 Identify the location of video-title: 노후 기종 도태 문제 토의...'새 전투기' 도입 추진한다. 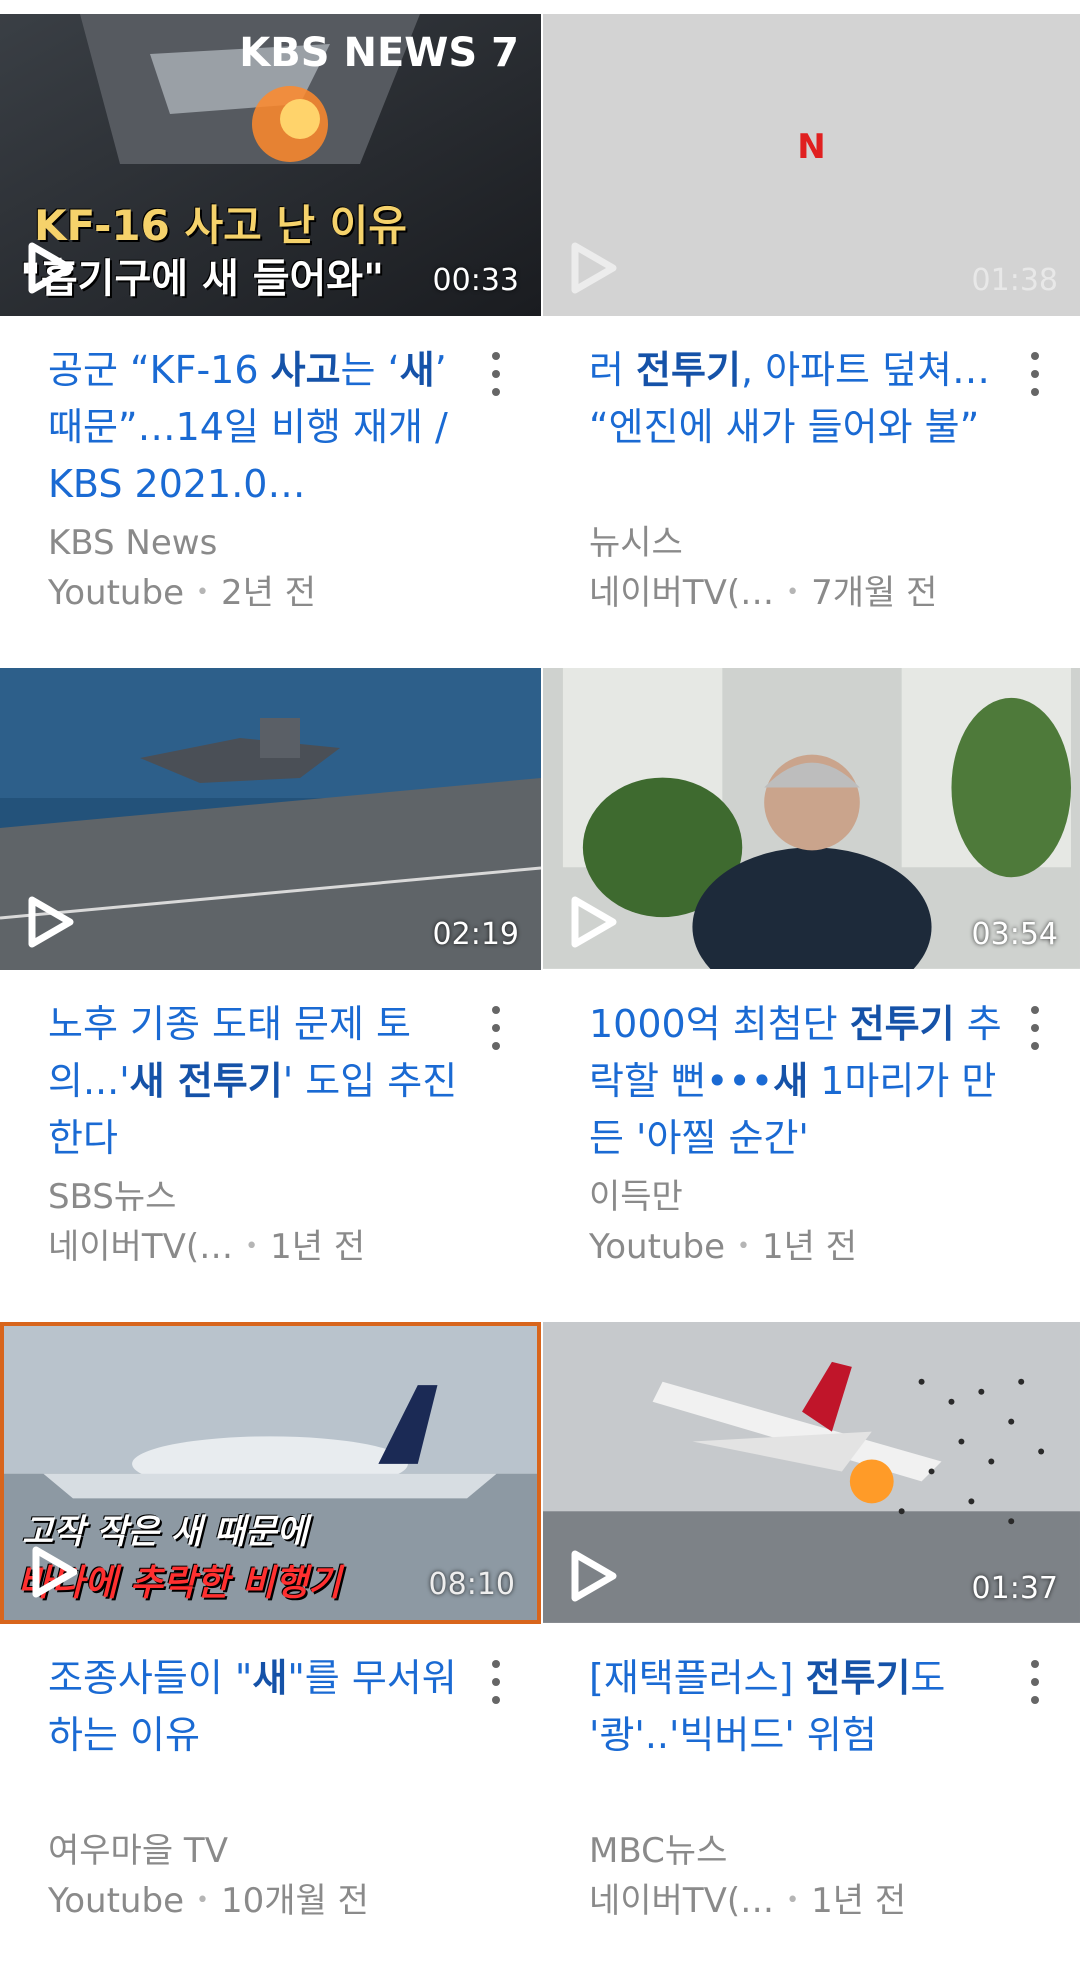
(259, 1081).